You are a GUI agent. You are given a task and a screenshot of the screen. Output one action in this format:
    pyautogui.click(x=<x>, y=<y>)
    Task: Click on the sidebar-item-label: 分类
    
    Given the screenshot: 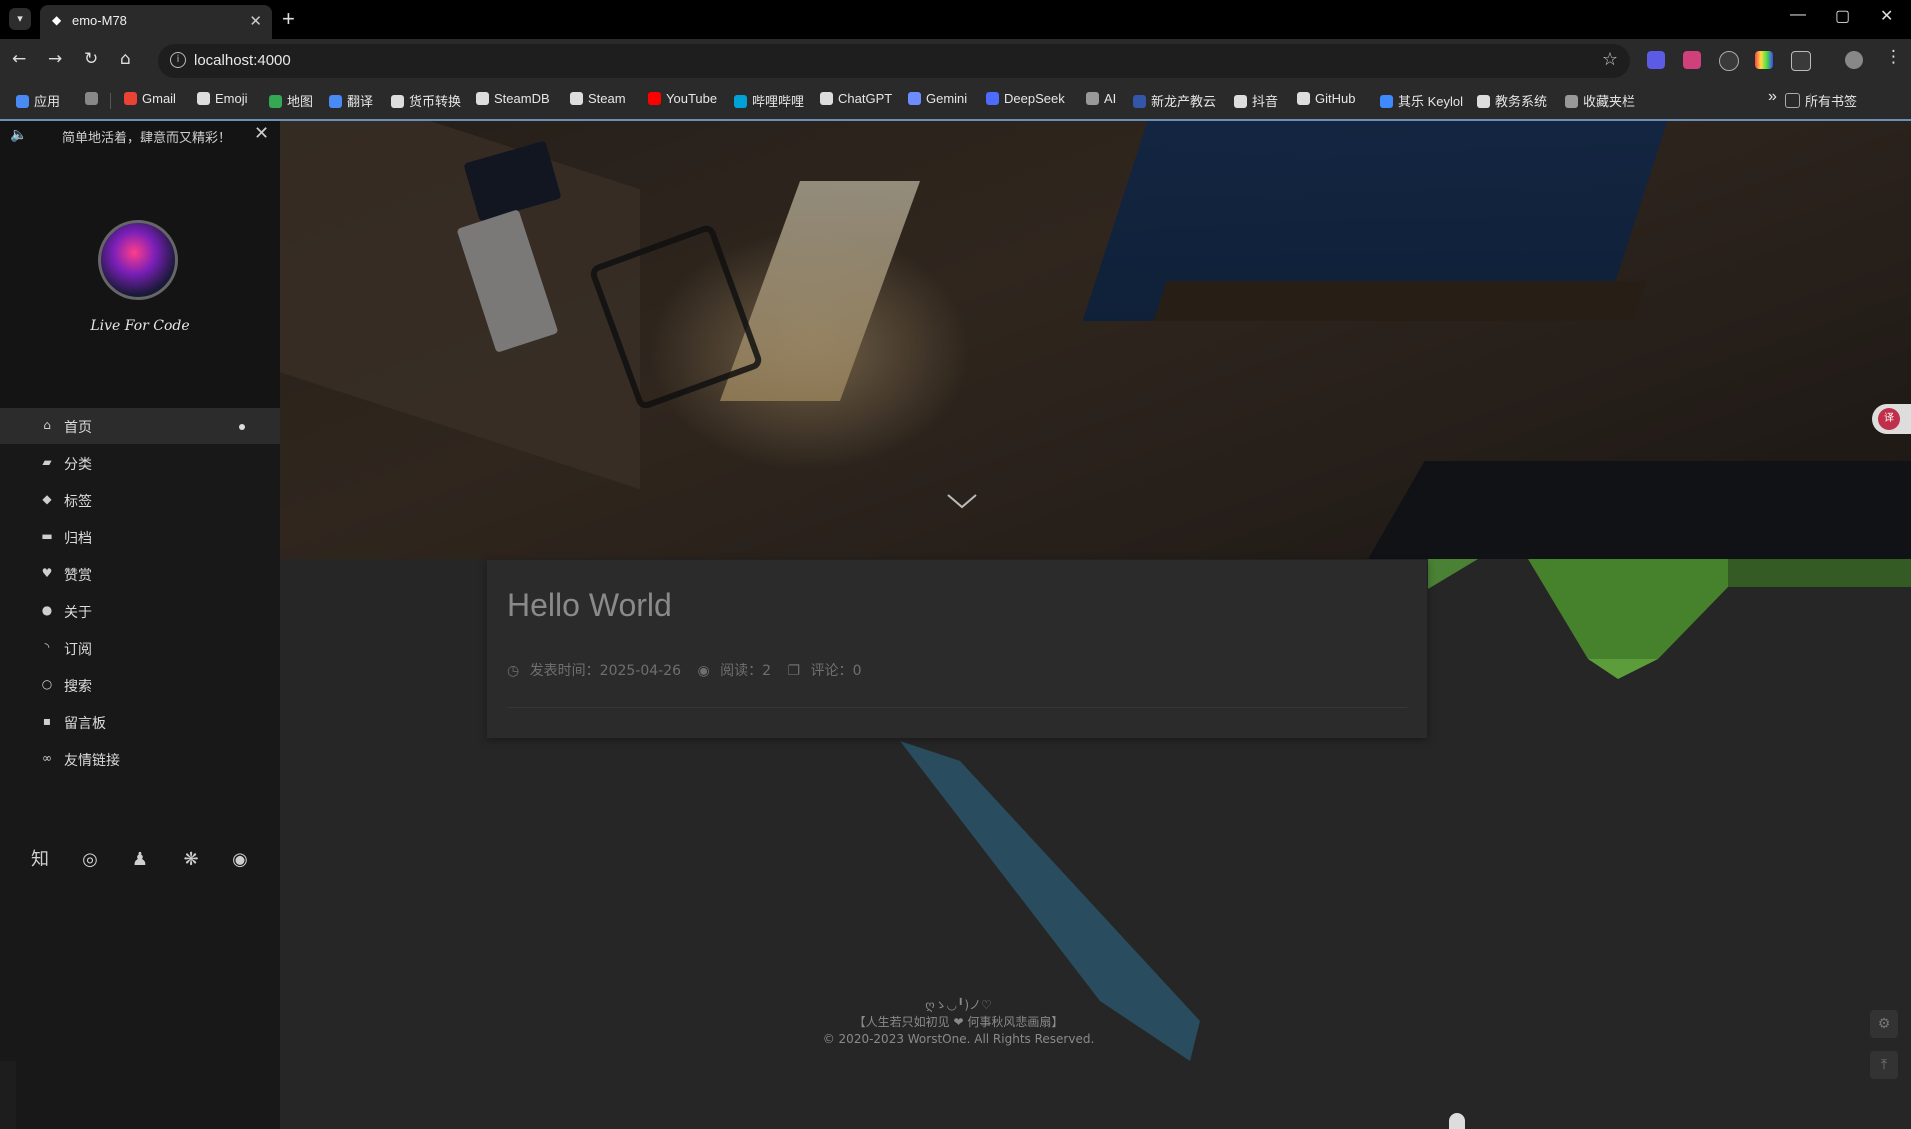 What is the action you would take?
    pyautogui.click(x=78, y=465)
    